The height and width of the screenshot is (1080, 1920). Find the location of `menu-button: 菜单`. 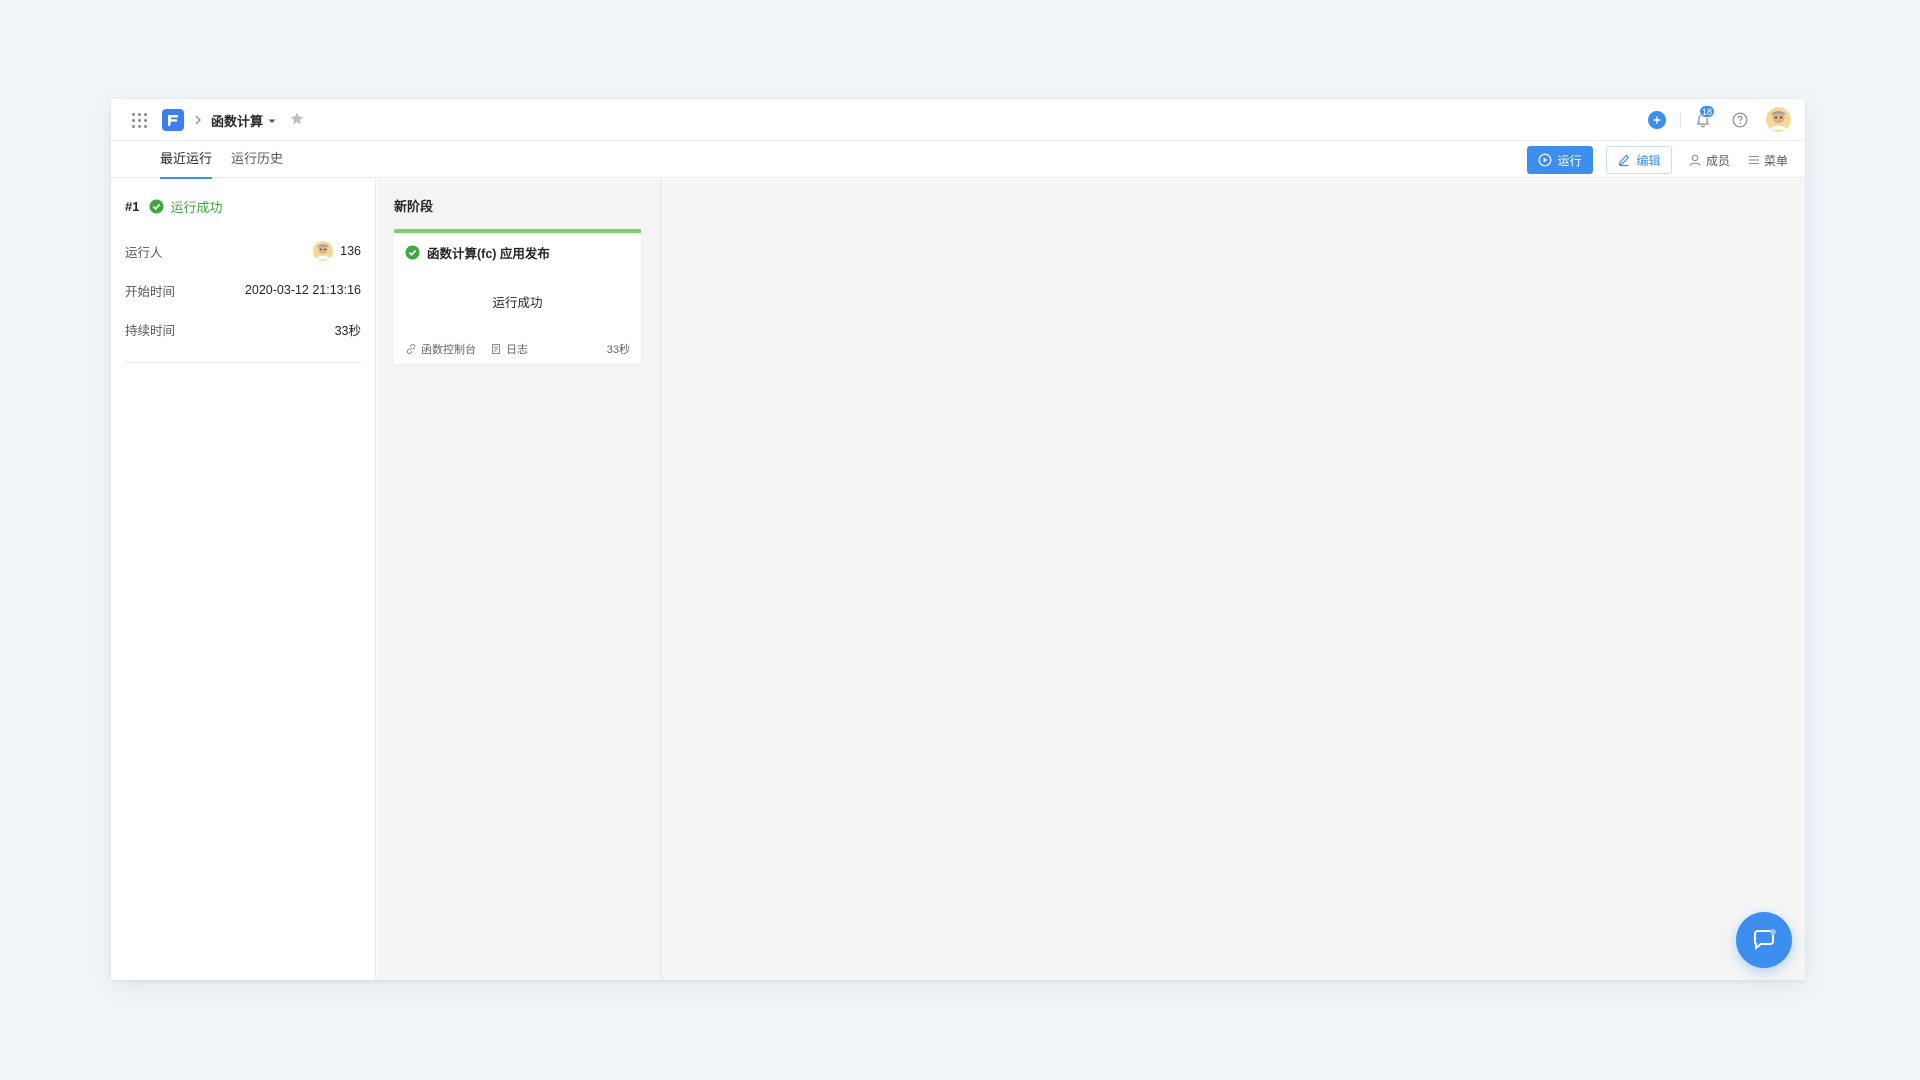

menu-button: 菜单 is located at coordinates (1768, 160).